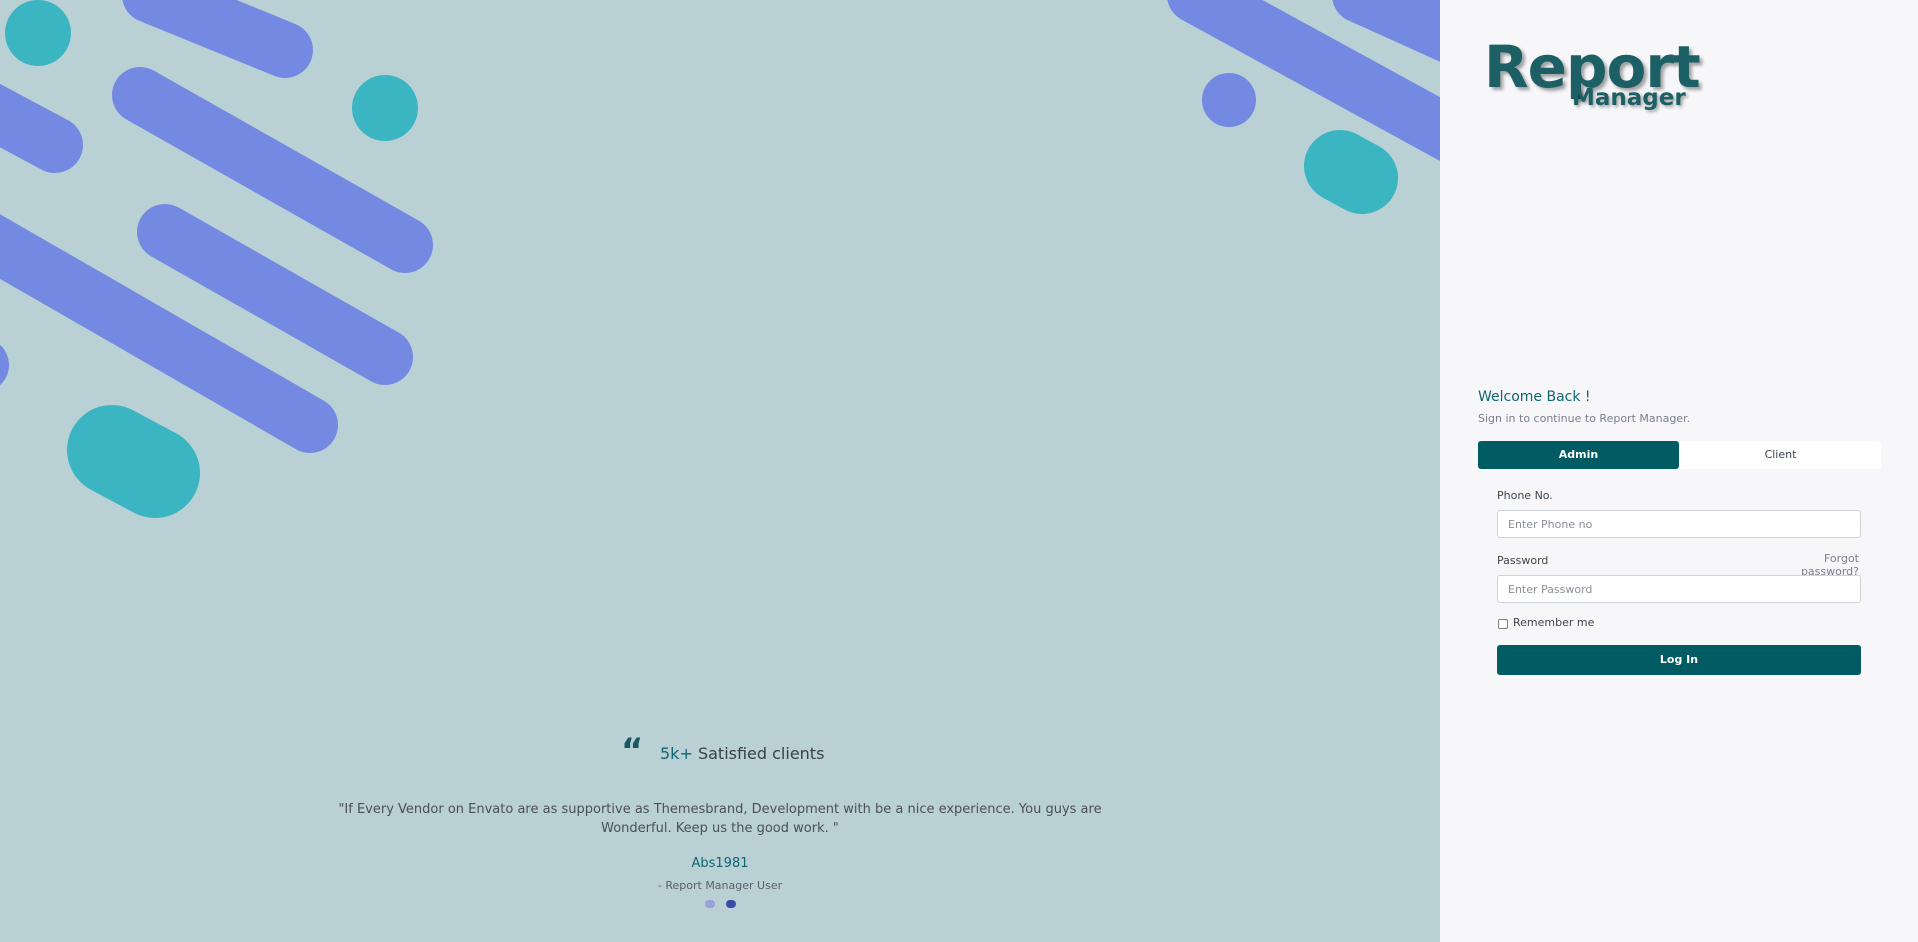 This screenshot has width=1918, height=942. I want to click on welcome-subtitle: Sign in to continue to Report Manager., so click(1584, 418).